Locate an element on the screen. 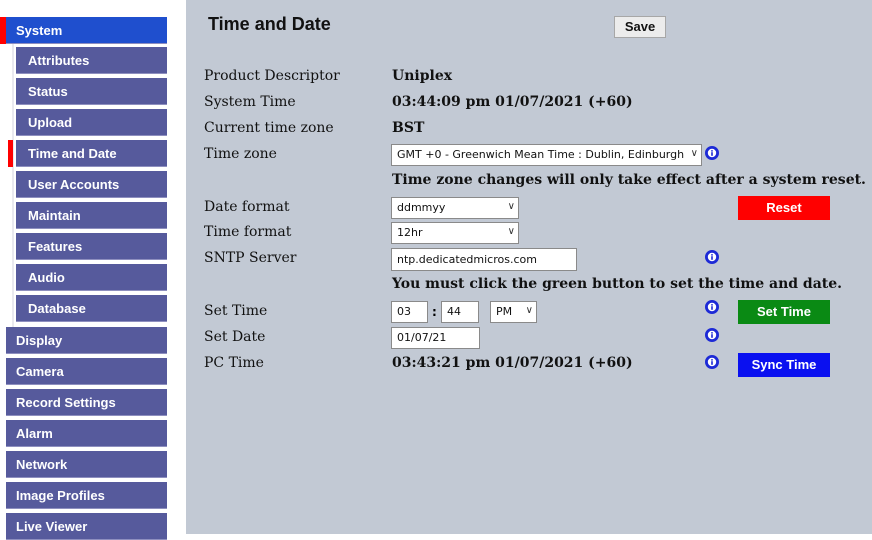 This screenshot has height=540, width=872. time-format-value: 12hr is located at coordinates (410, 232).